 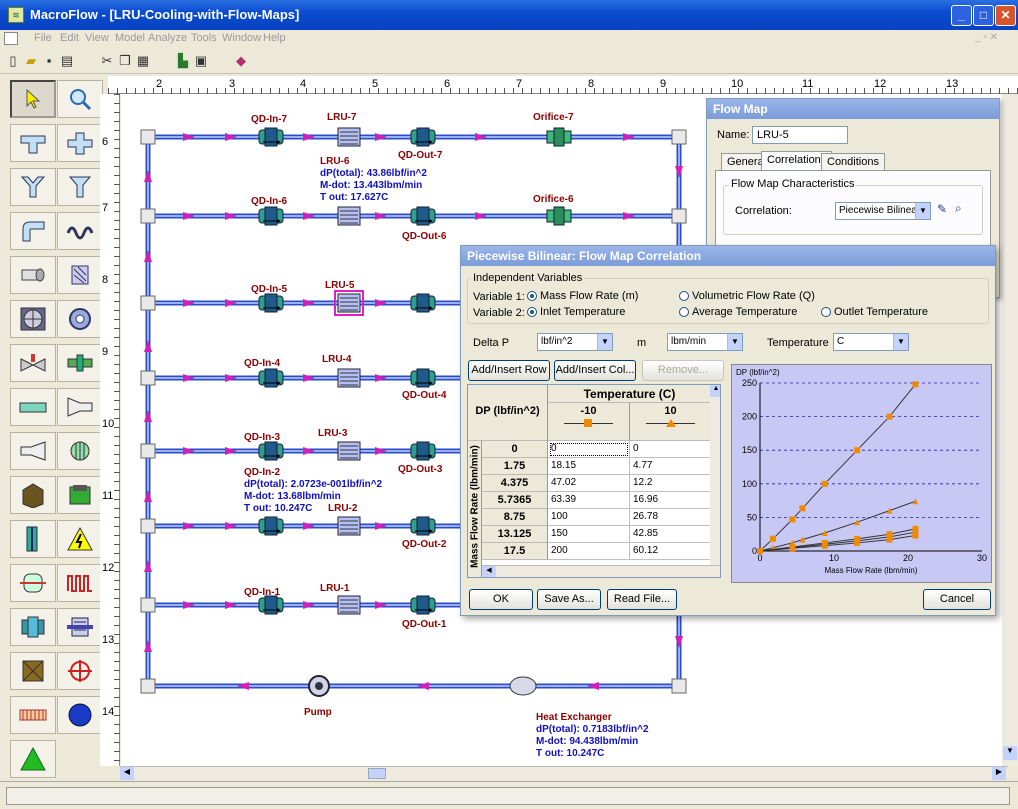 I want to click on grid-vscroll: ▲, so click(x=715, y=475).